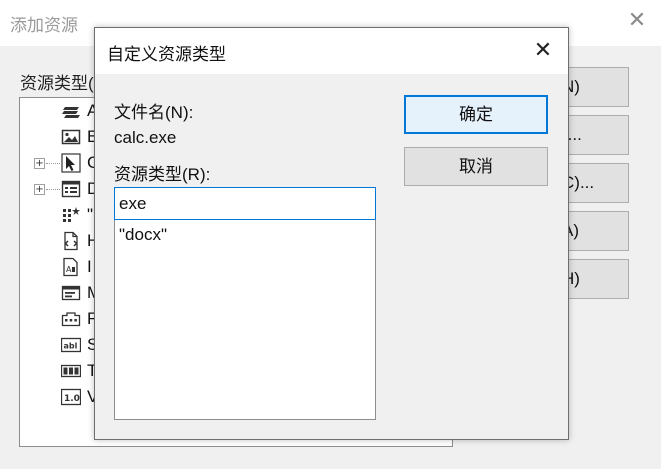 The width and height of the screenshot is (661, 469). Describe the element at coordinates (71, 319) in the screenshot. I see `ribbon-icon` at that location.